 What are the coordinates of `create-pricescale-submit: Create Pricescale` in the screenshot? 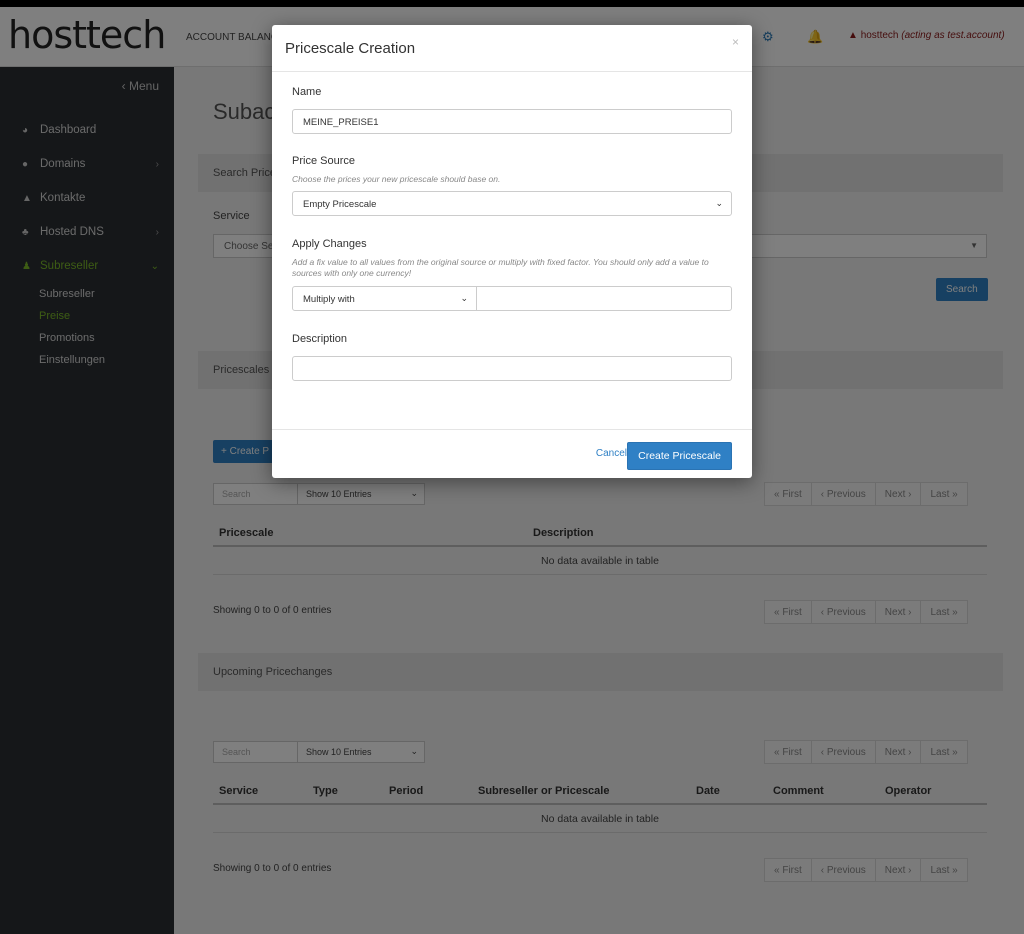 It's located at (679, 456).